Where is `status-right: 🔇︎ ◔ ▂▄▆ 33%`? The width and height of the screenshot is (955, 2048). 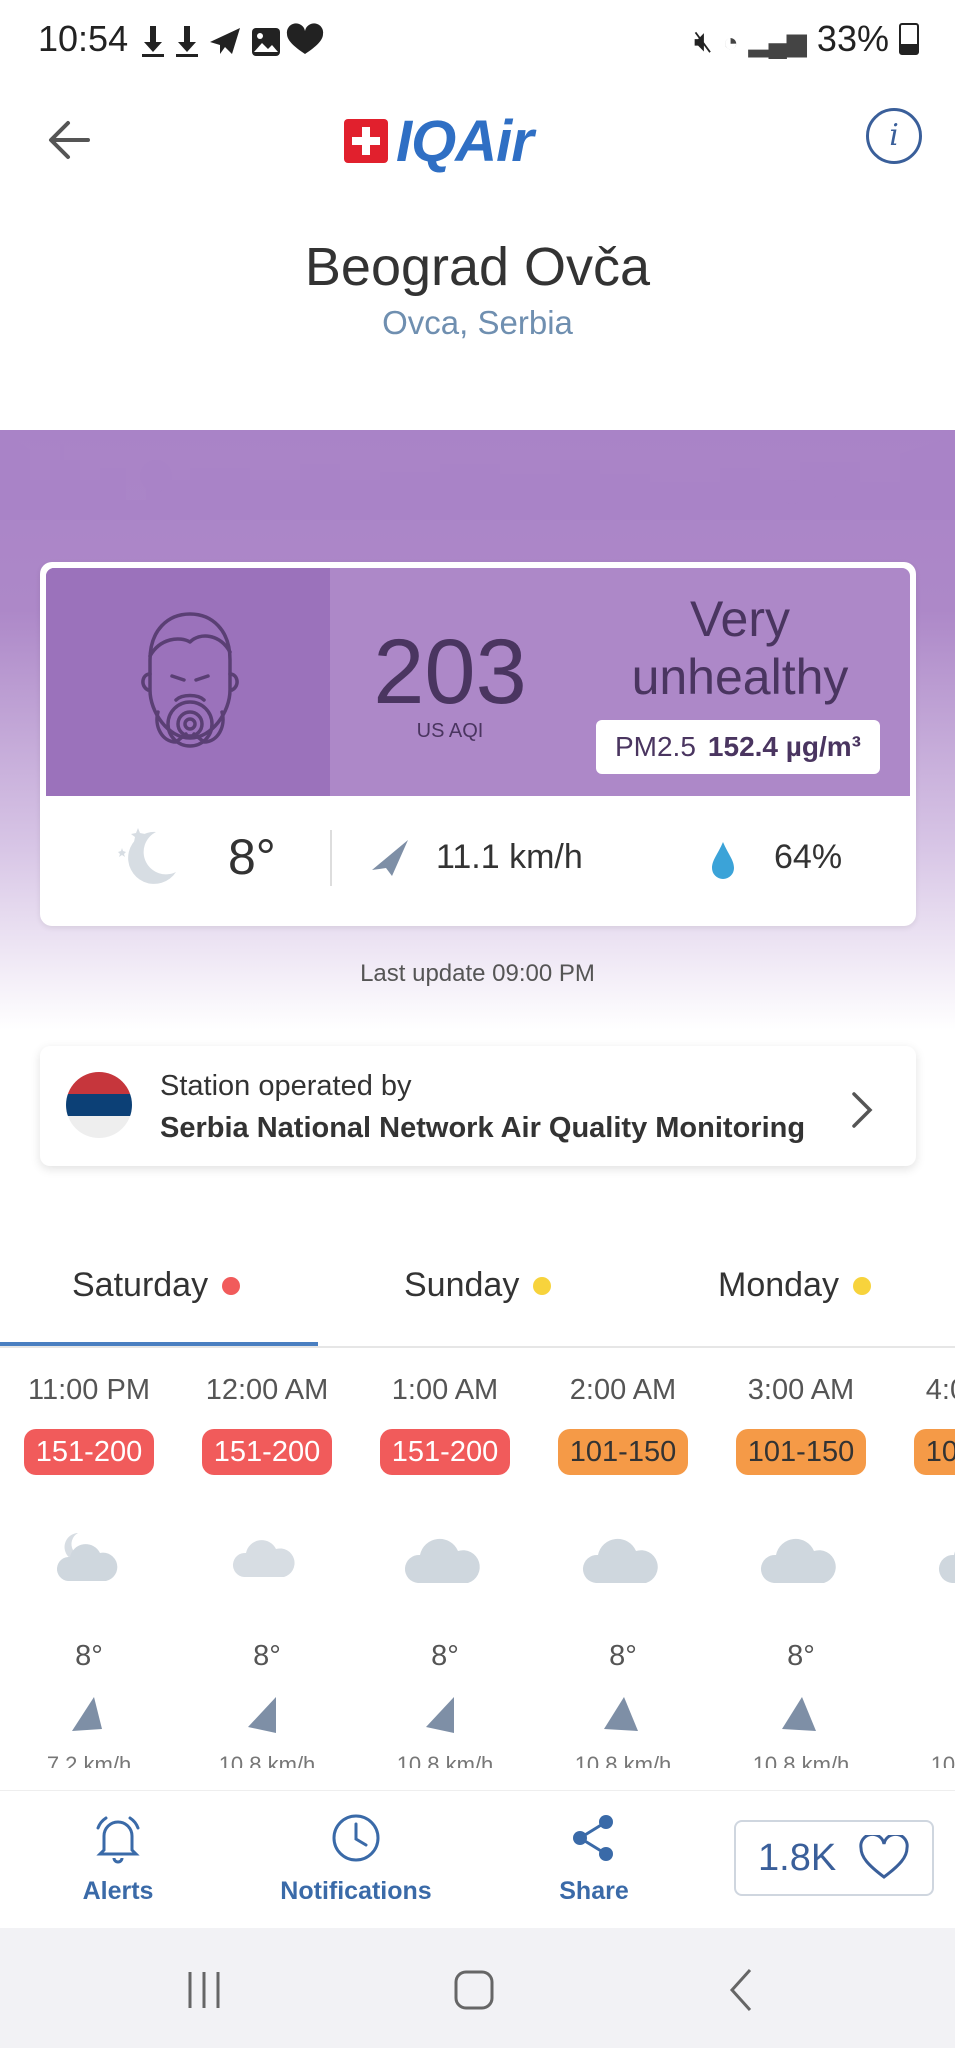
status-right: 🔇︎ ◔ ▂▄▆ 33% is located at coordinates (806, 39).